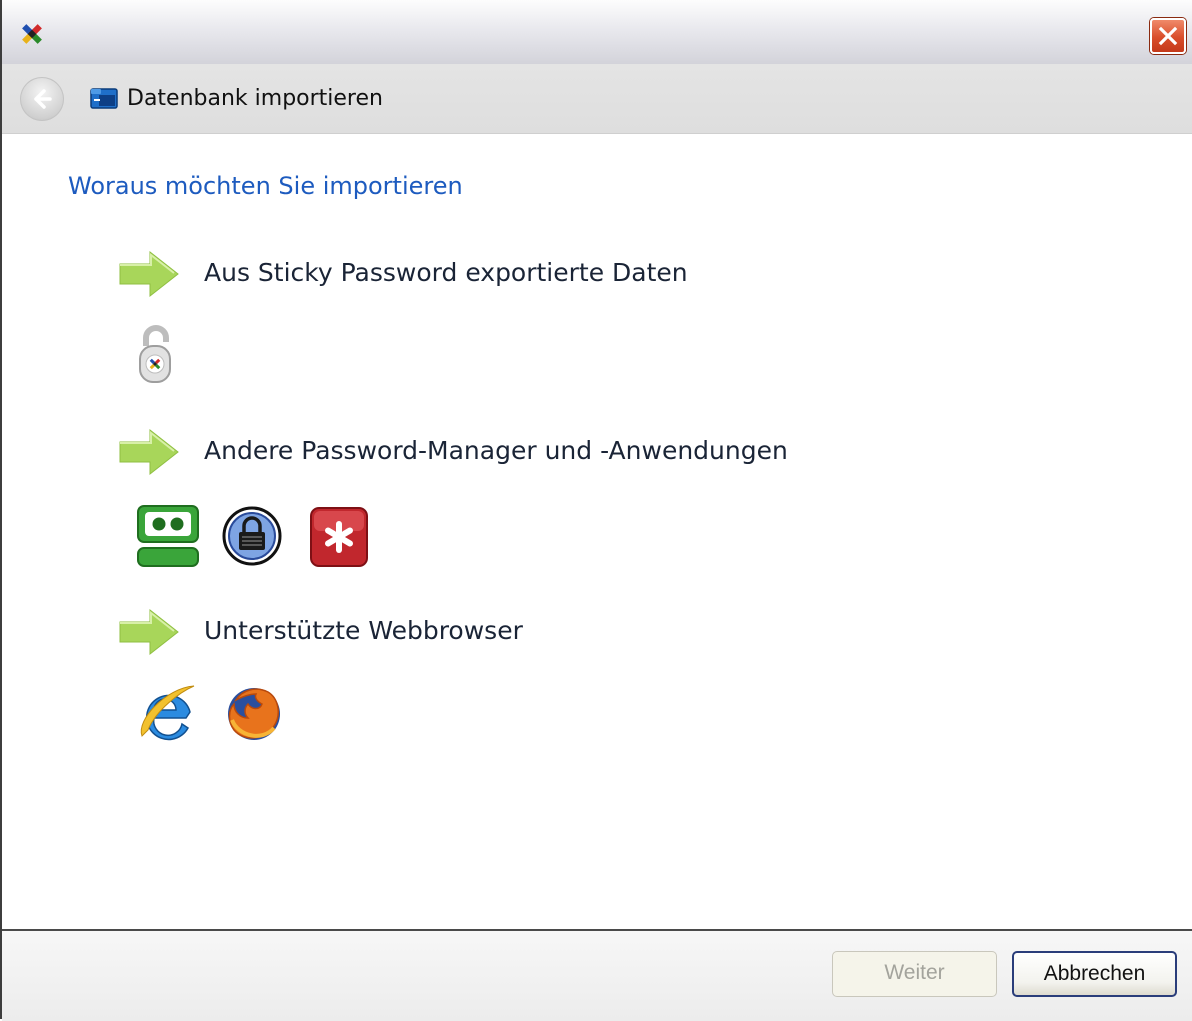 The image size is (1192, 1021). I want to click on close-button, so click(1168, 36).